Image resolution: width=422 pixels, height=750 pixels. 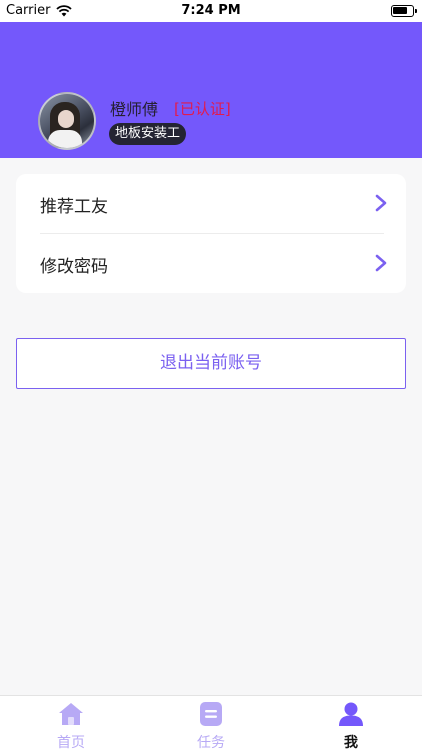 I want to click on verified-badge: [已认证], so click(x=202, y=108).